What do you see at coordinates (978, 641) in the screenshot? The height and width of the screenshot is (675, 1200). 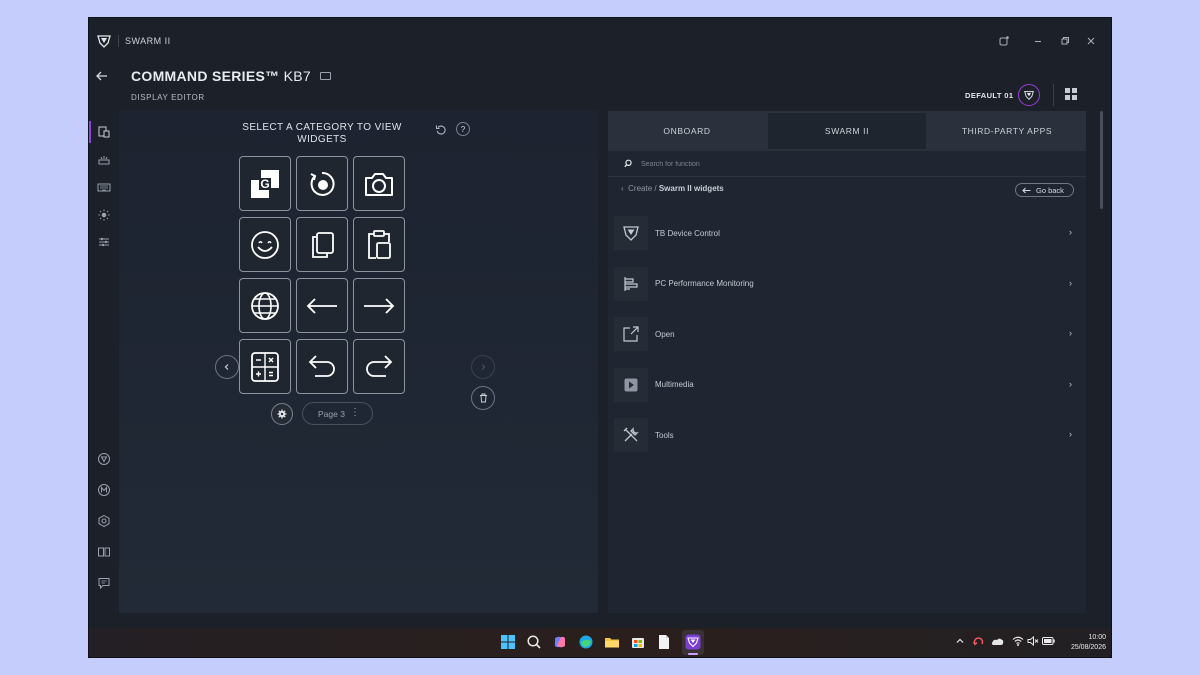 I see `tray-sync-icon` at bounding box center [978, 641].